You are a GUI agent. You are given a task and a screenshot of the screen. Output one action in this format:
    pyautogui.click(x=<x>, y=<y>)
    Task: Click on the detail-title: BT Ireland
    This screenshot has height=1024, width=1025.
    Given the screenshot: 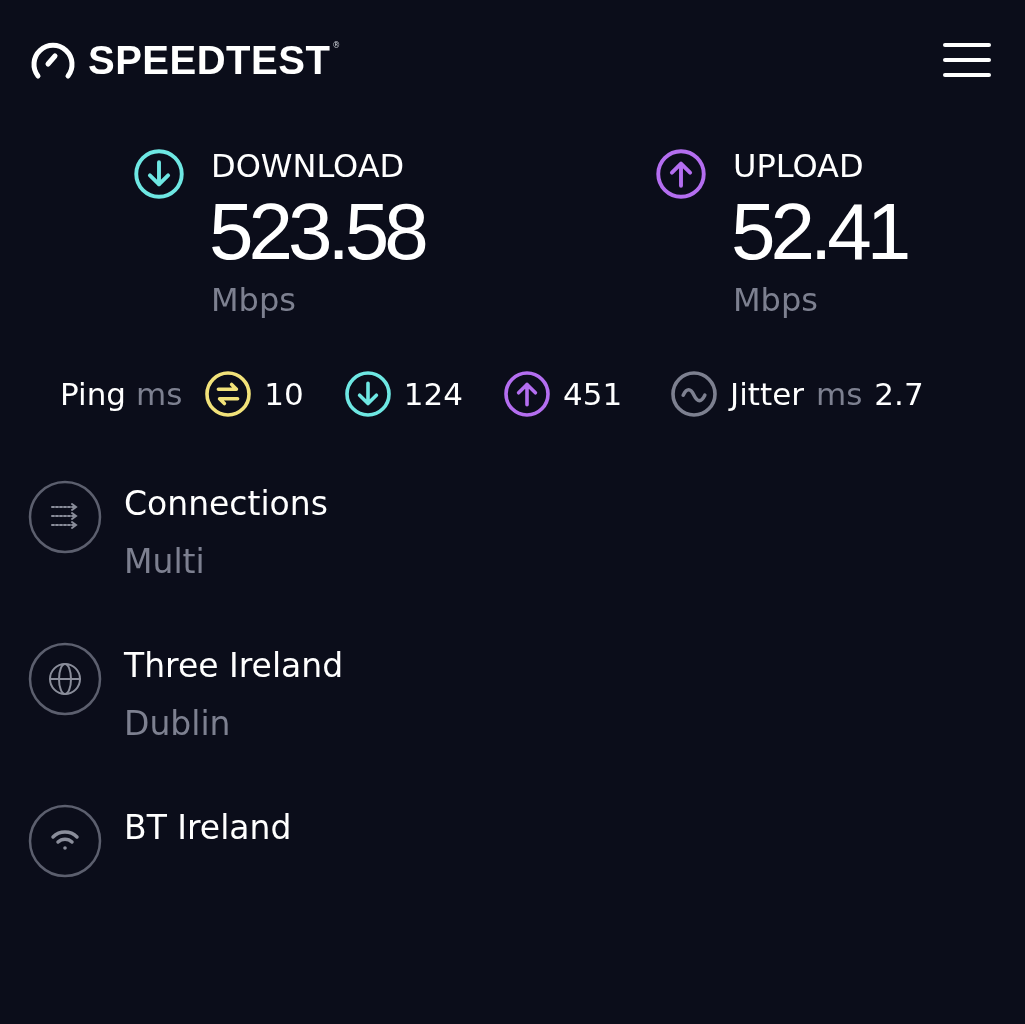 What is the action you would take?
    pyautogui.click(x=208, y=828)
    